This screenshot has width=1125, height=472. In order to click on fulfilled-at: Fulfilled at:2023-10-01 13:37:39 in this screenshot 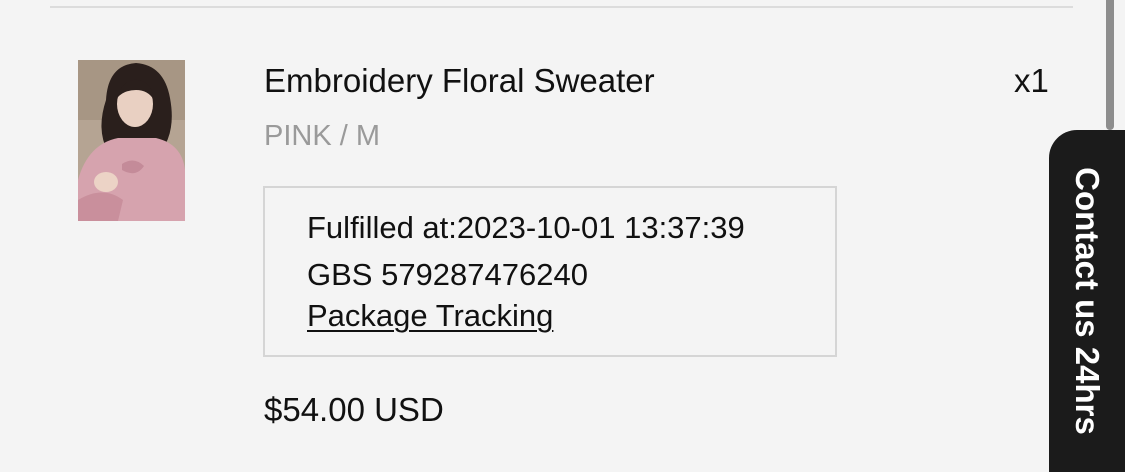, I will do `click(526, 227)`.